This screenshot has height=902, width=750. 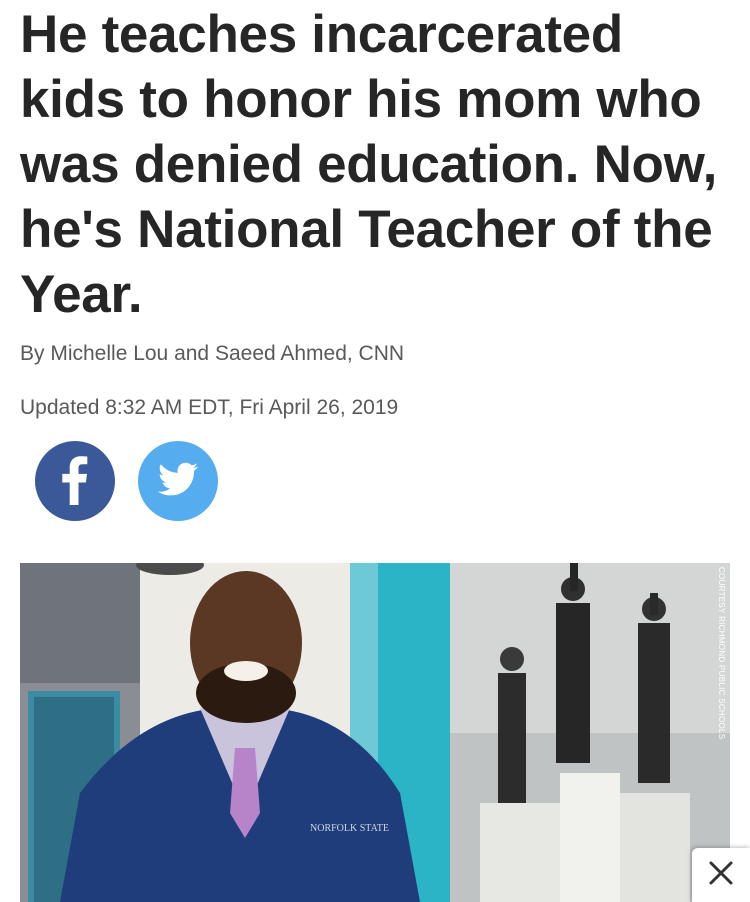 I want to click on article-byline: By Michelle Lou and Saeed Ahmed, CNN, so click(x=212, y=353).